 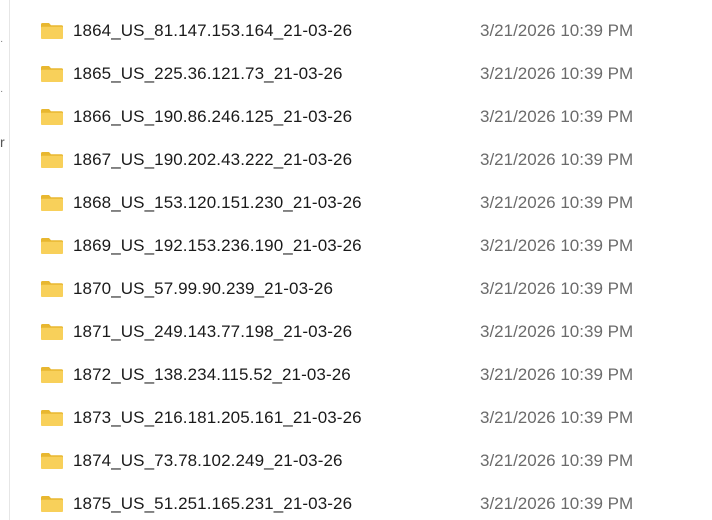 I want to click on file-name: 1872_US_138.234.115.52_21-03-26, so click(x=278, y=375).